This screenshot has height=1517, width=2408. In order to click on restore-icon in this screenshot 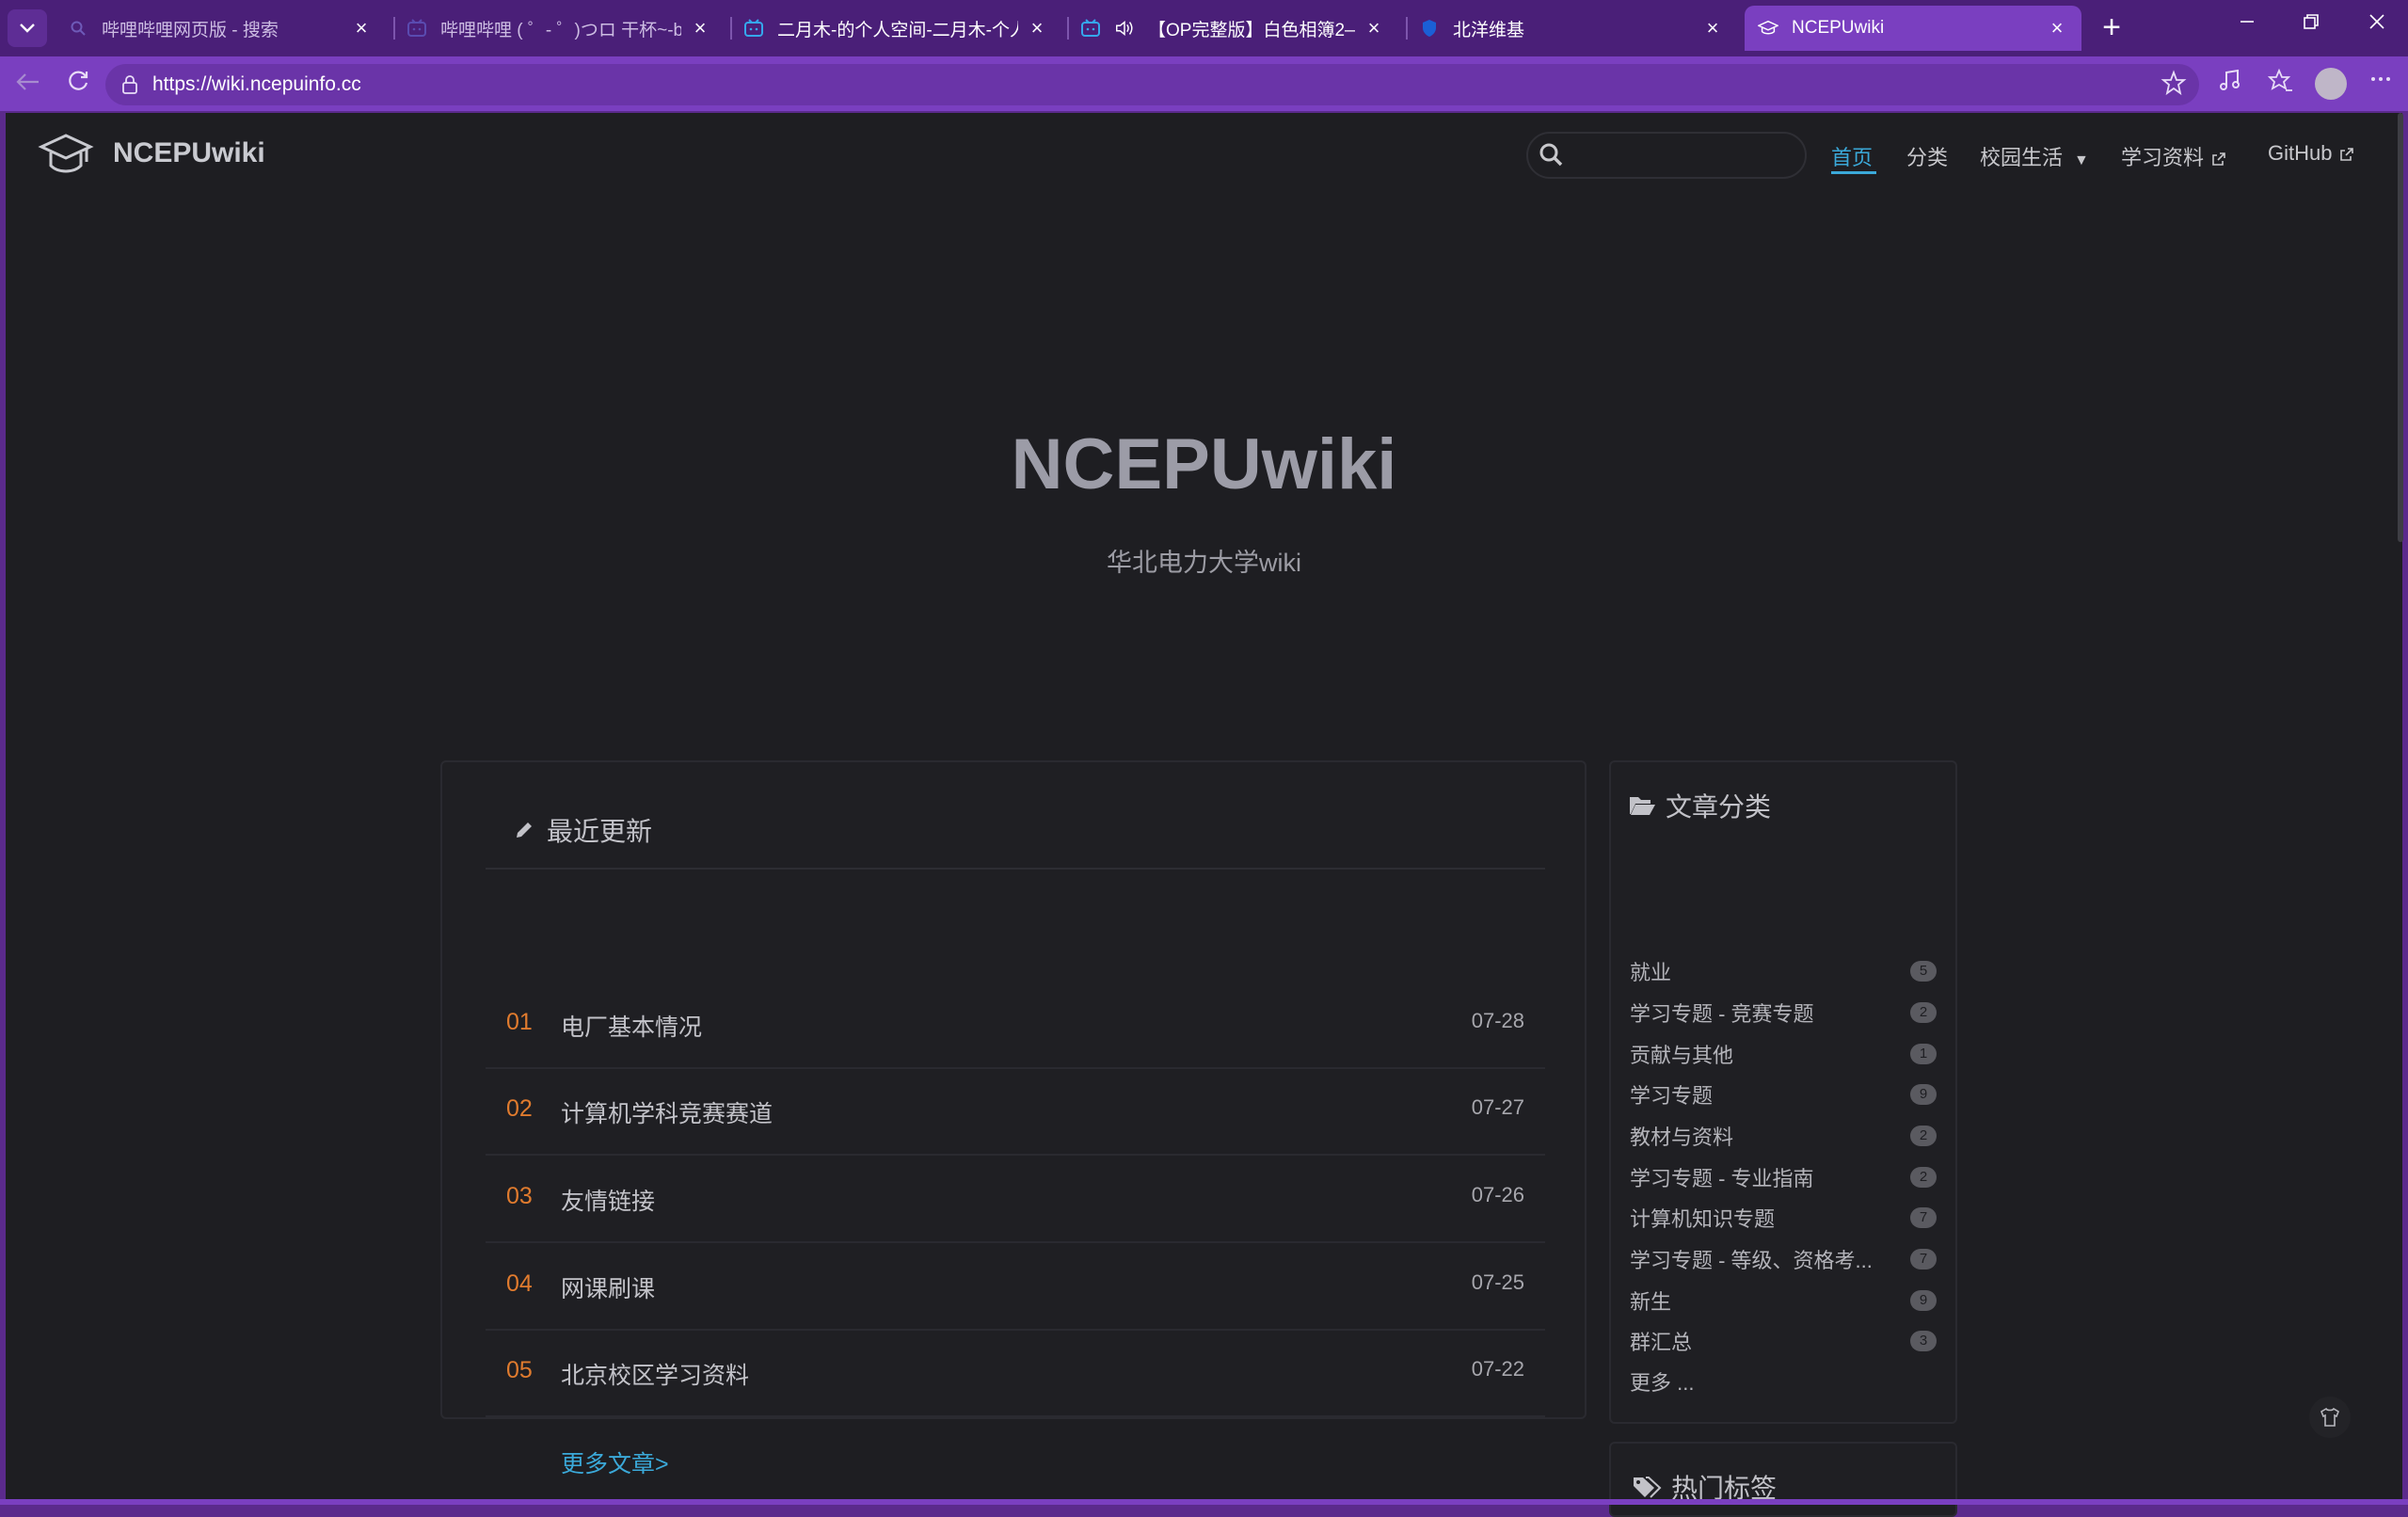, I will do `click(2311, 21)`.